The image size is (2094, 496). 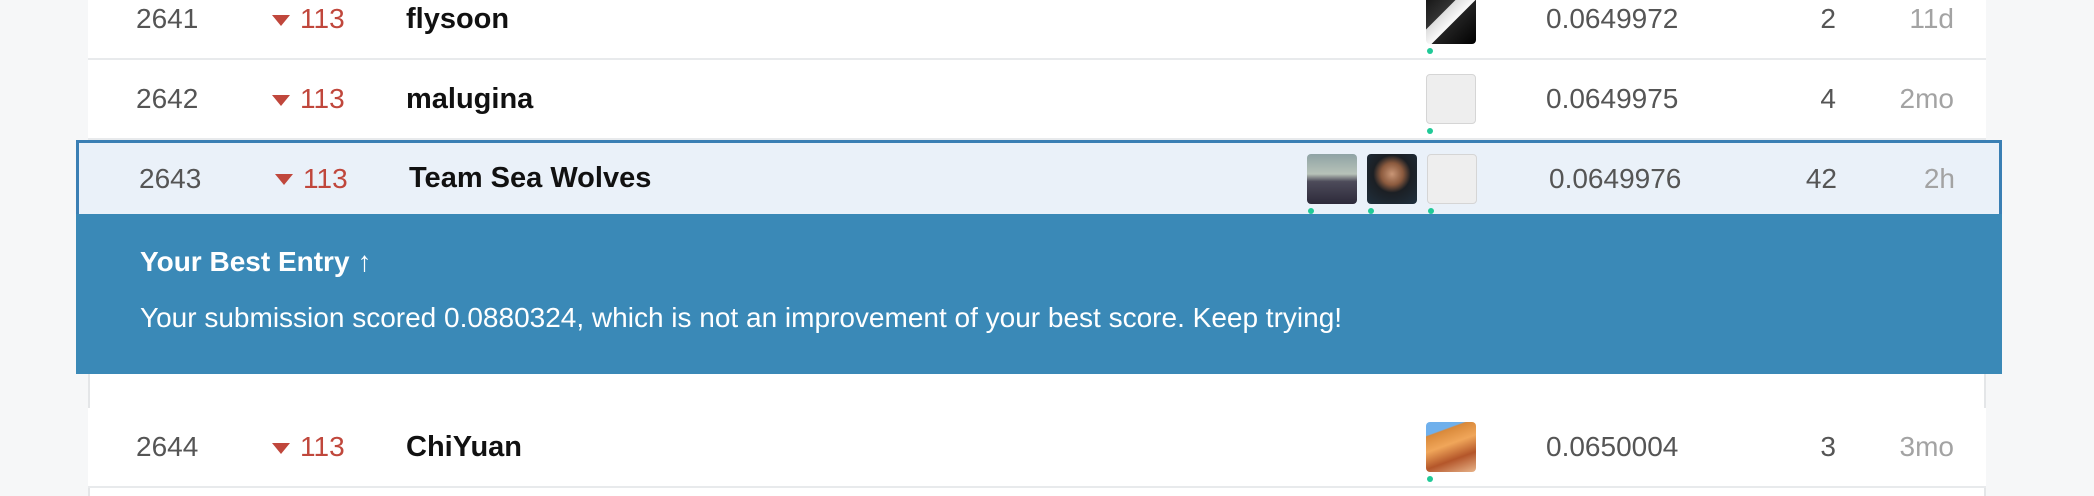 What do you see at coordinates (1037, 30) in the screenshot?
I see `leaderboard-row: 2641 113 flysoon 0.0649972 2 11d` at bounding box center [1037, 30].